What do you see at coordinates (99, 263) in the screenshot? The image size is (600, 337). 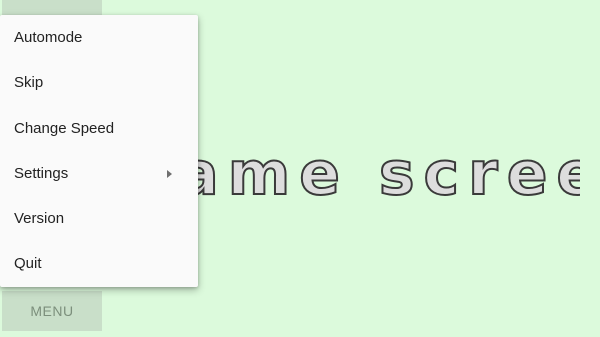 I see `menu-item-quit: Quit` at bounding box center [99, 263].